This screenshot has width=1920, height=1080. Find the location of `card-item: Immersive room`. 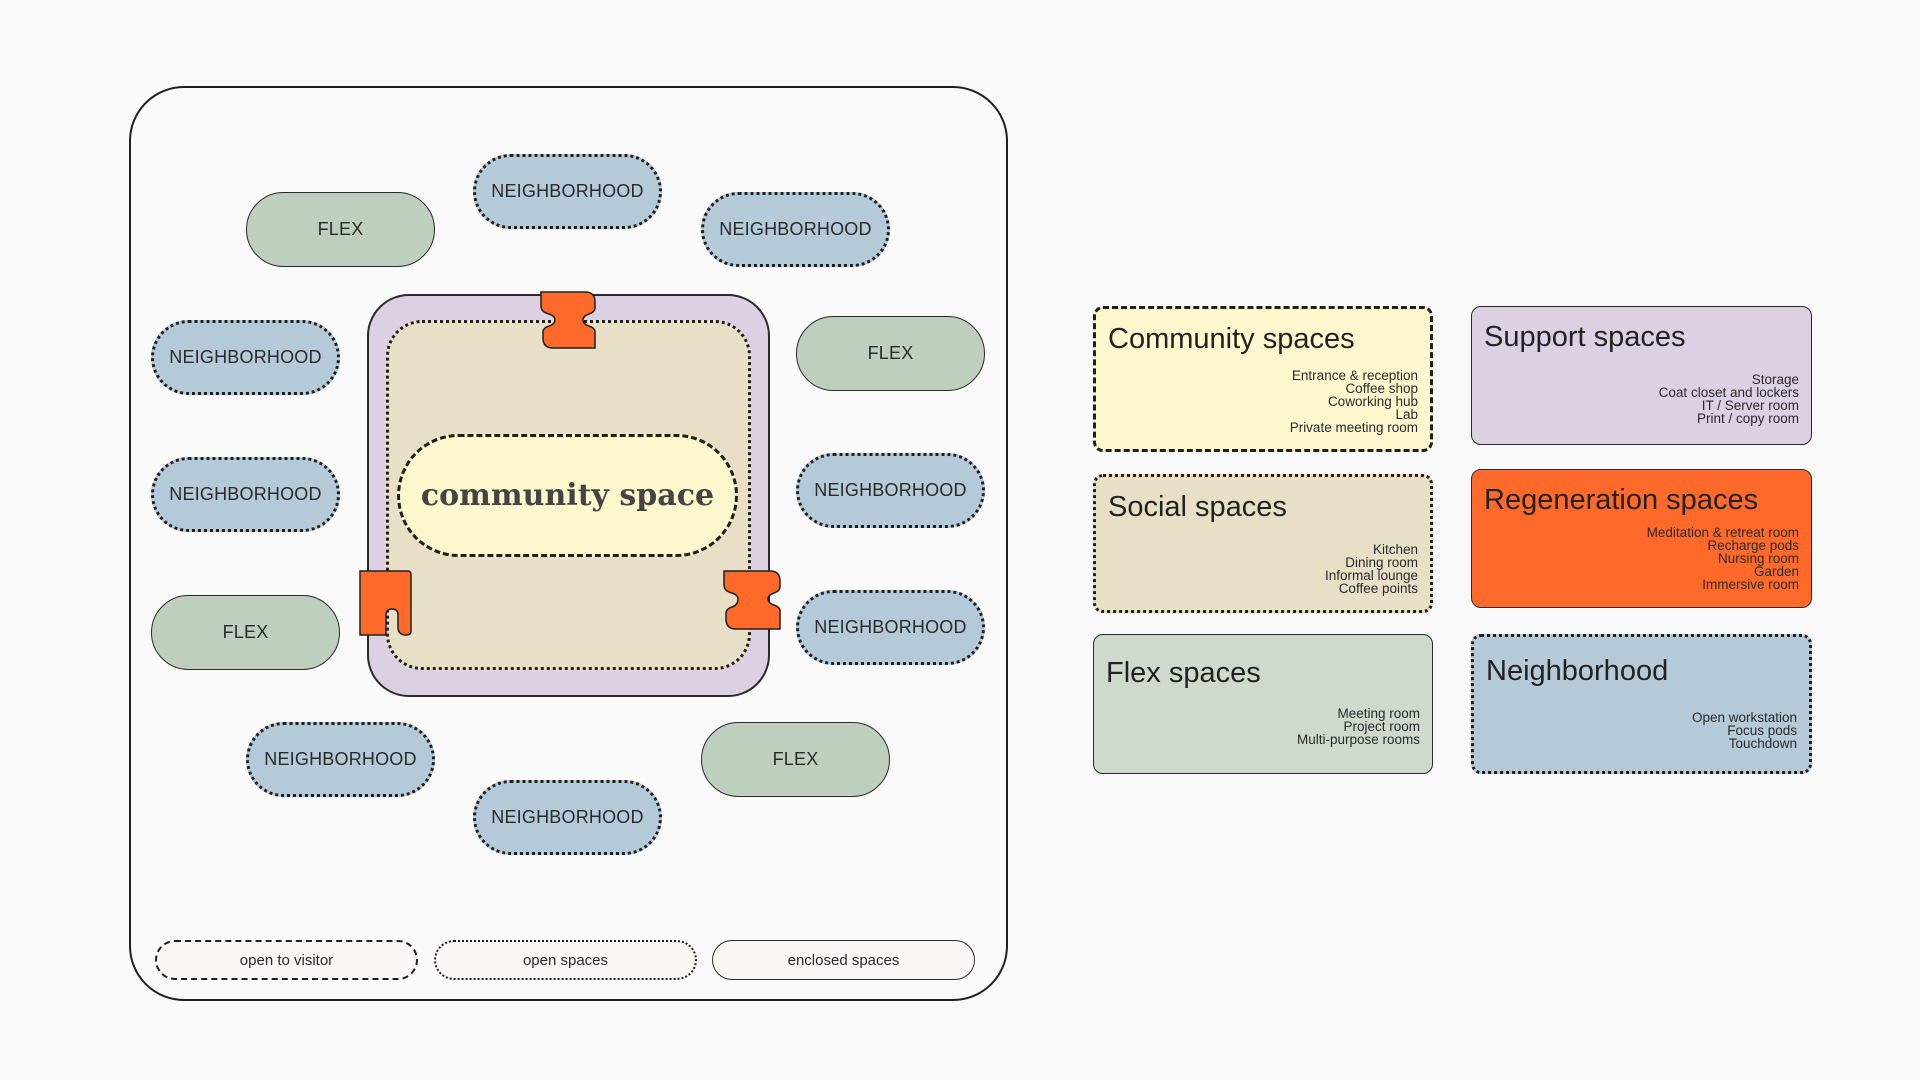

card-item: Immersive room is located at coordinates (1750, 584).